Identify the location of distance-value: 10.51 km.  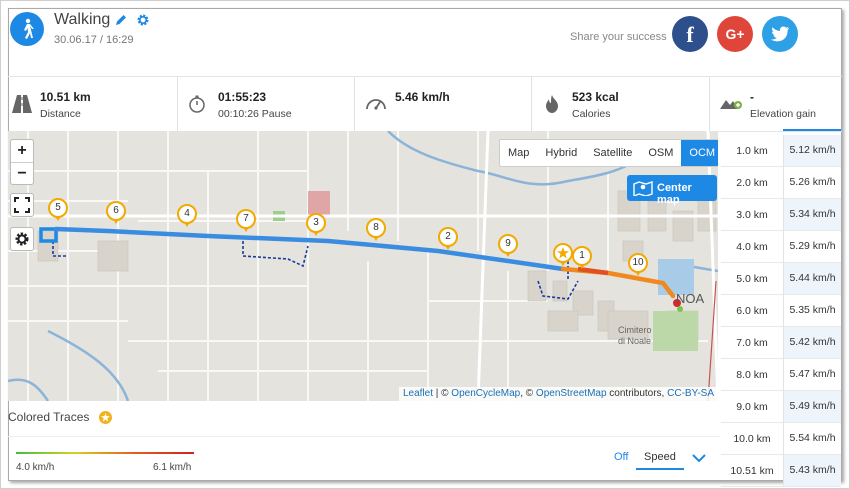
(65, 97).